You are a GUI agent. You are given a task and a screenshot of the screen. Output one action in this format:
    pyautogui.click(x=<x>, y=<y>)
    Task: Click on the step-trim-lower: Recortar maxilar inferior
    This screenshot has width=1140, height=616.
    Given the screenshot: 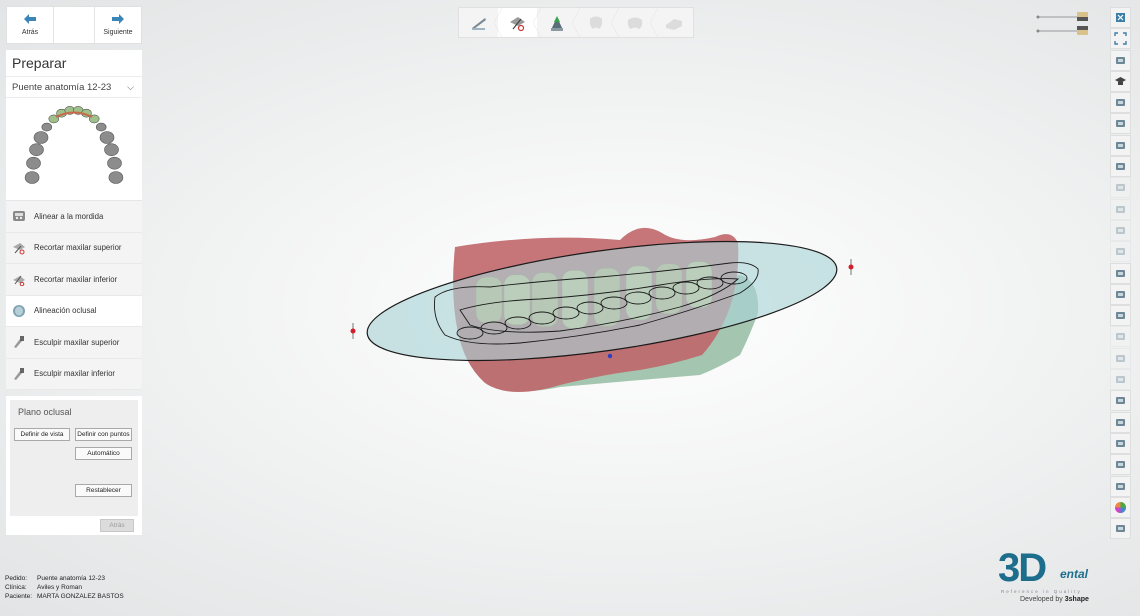 What is the action you would take?
    pyautogui.click(x=74, y=280)
    